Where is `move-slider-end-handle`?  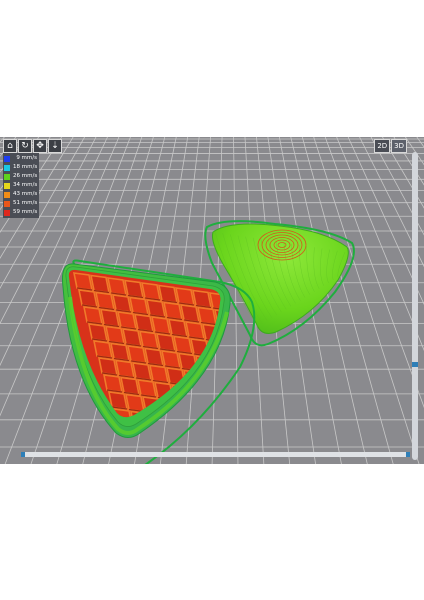 move-slider-end-handle is located at coordinates (408, 454).